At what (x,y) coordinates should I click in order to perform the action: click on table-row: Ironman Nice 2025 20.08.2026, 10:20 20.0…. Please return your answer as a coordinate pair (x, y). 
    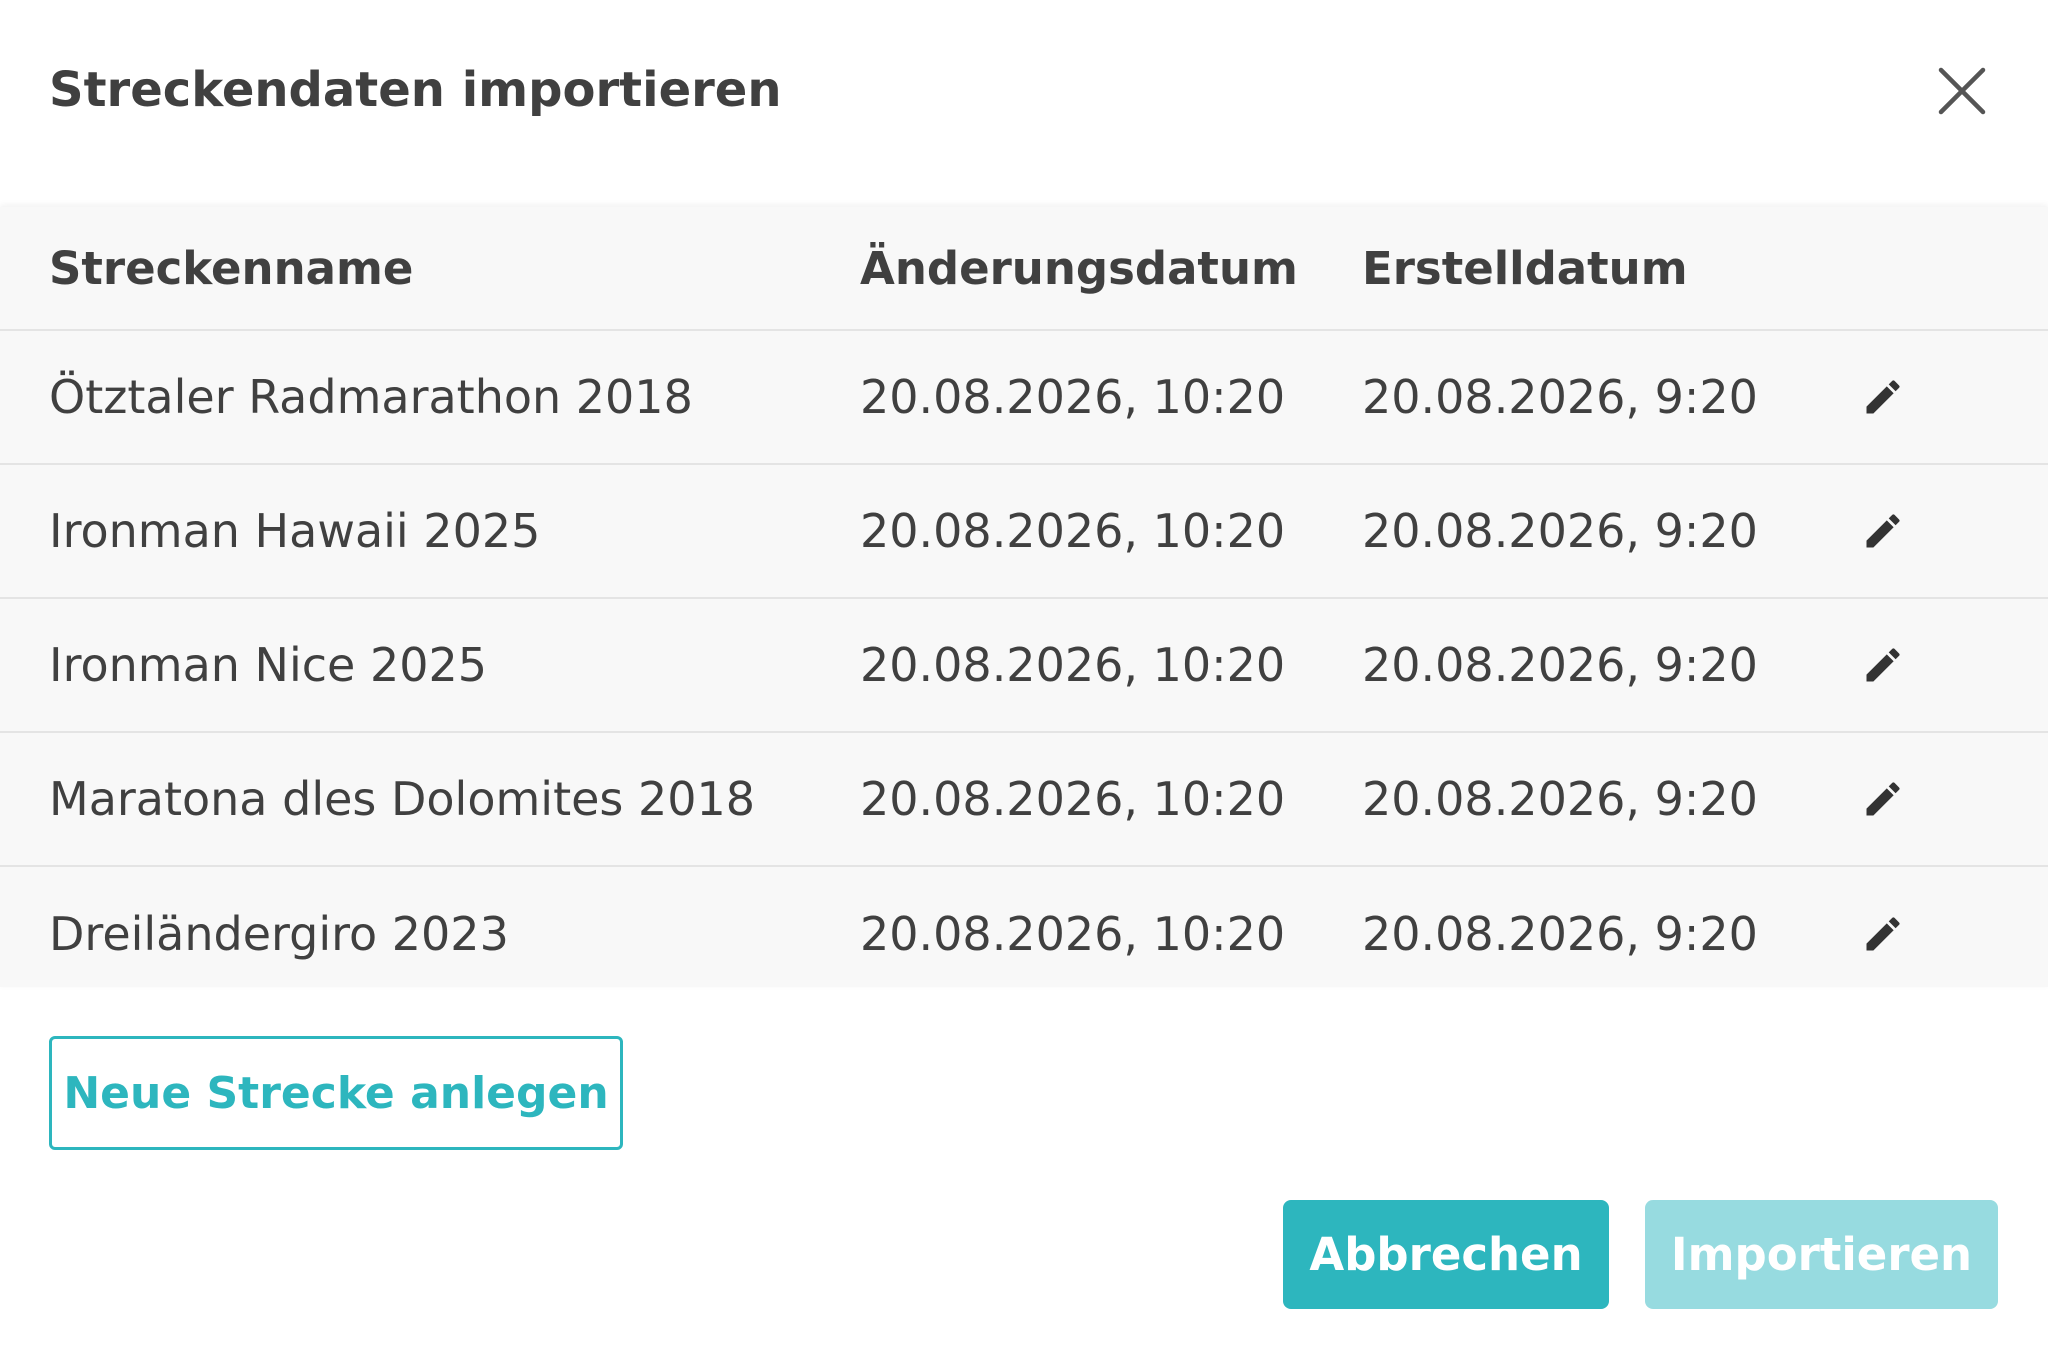
    Looking at the image, I should click on (1024, 666).